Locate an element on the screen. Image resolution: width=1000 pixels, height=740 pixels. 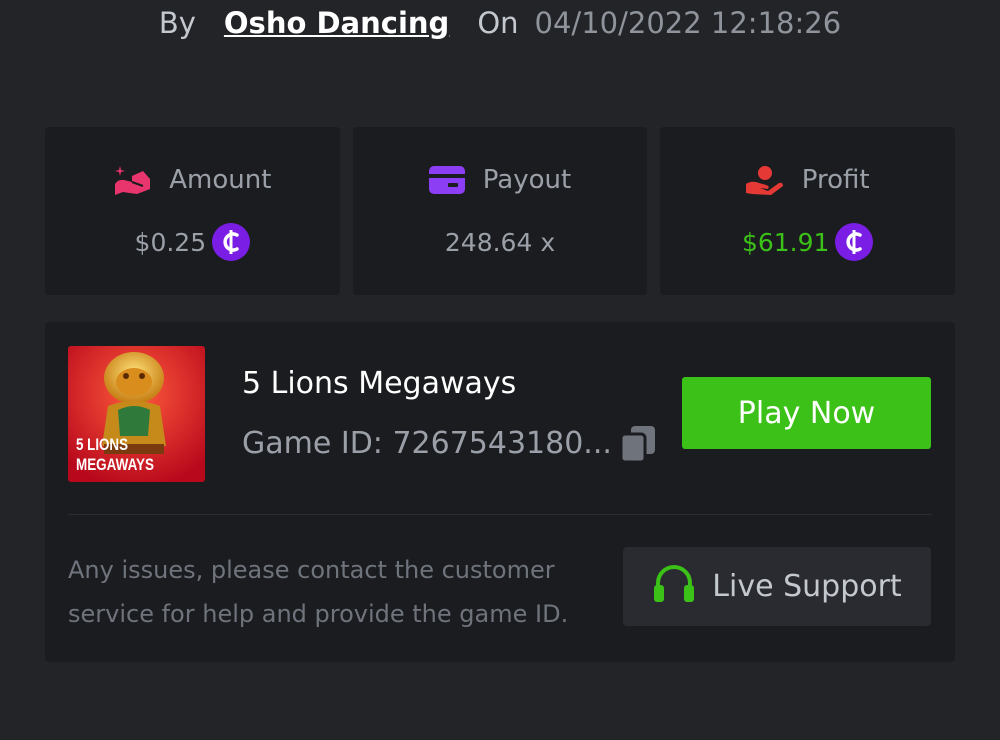
payout-stat: Payout 248.64 x is located at coordinates (500, 211).